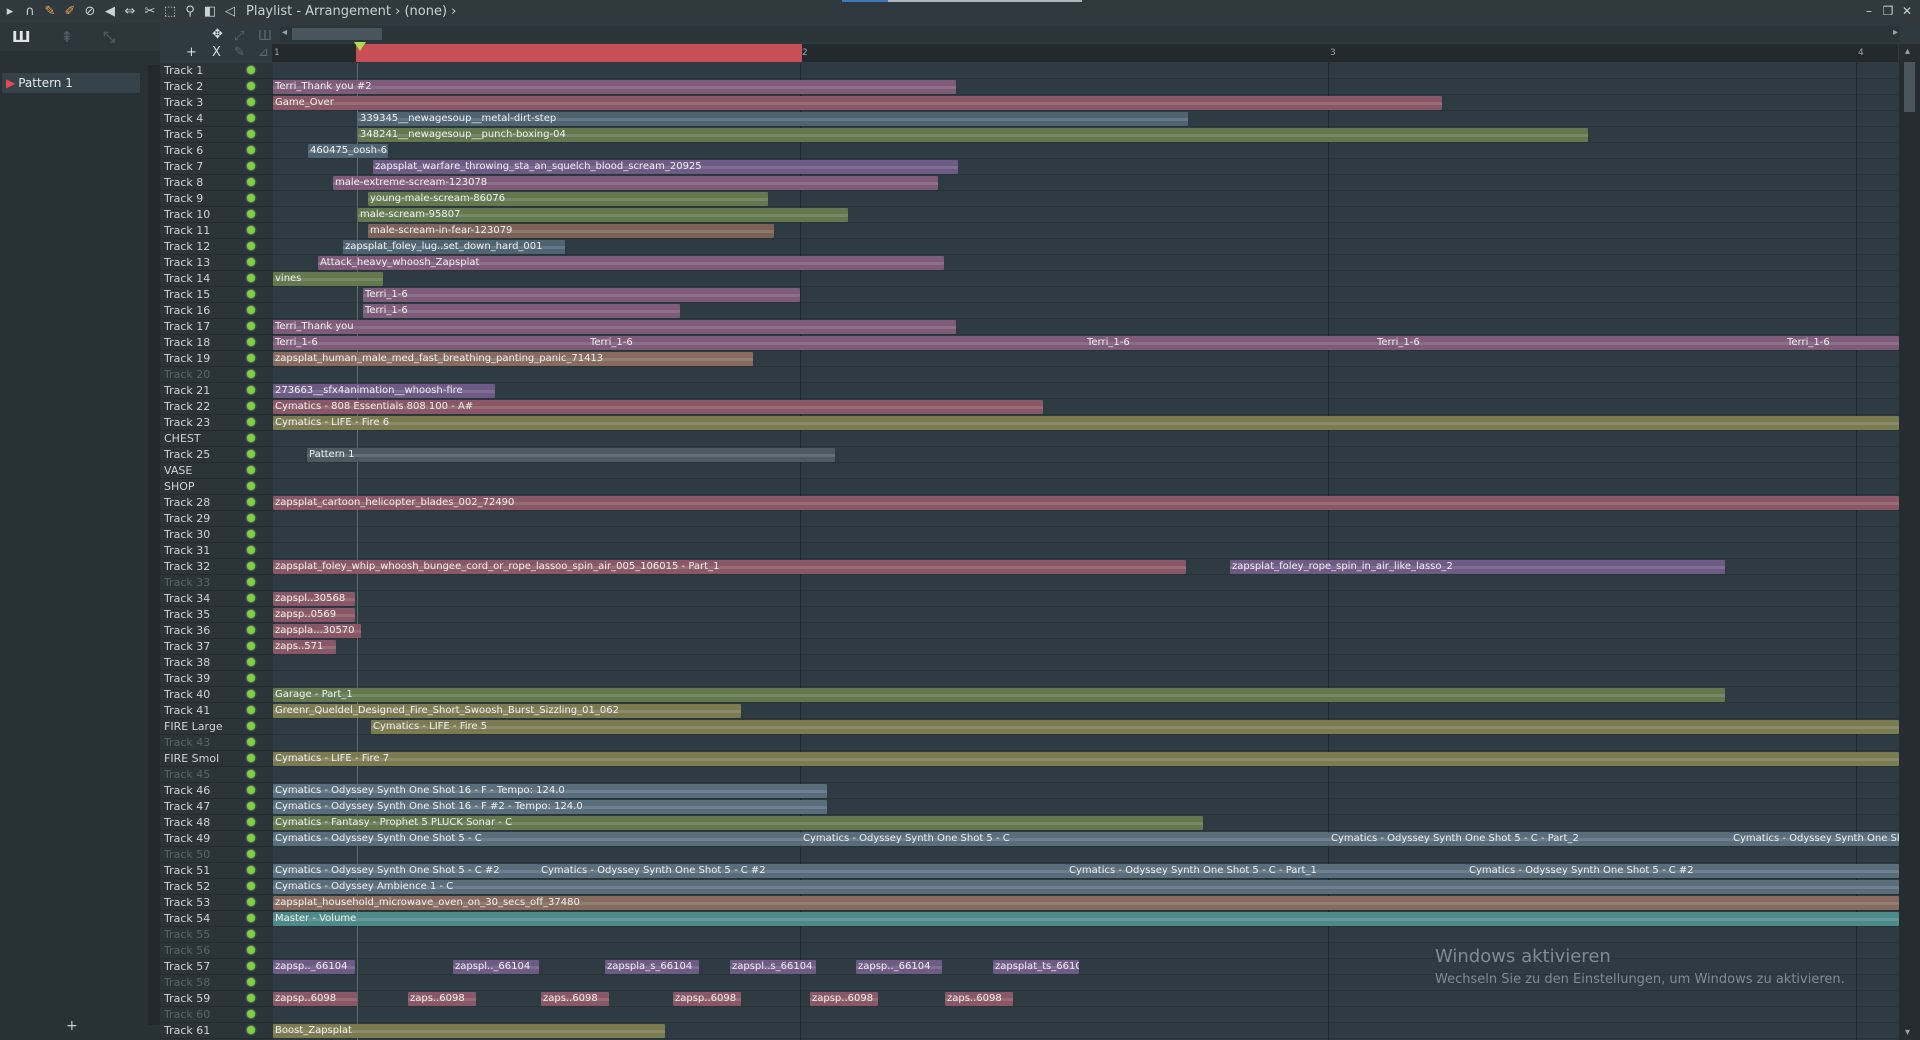  What do you see at coordinates (216, 999) in the screenshot?
I see `track-header: Track 59` at bounding box center [216, 999].